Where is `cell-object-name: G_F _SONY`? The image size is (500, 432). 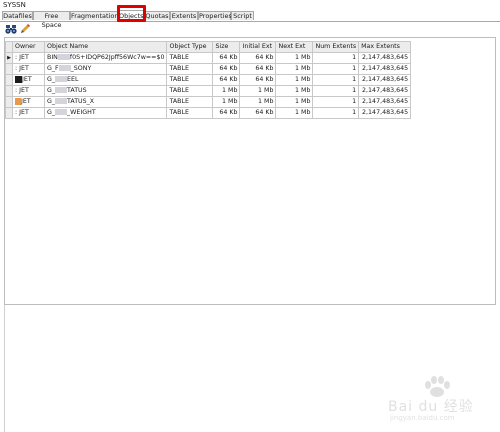
cell-object-name: G_F _SONY is located at coordinates (105, 69).